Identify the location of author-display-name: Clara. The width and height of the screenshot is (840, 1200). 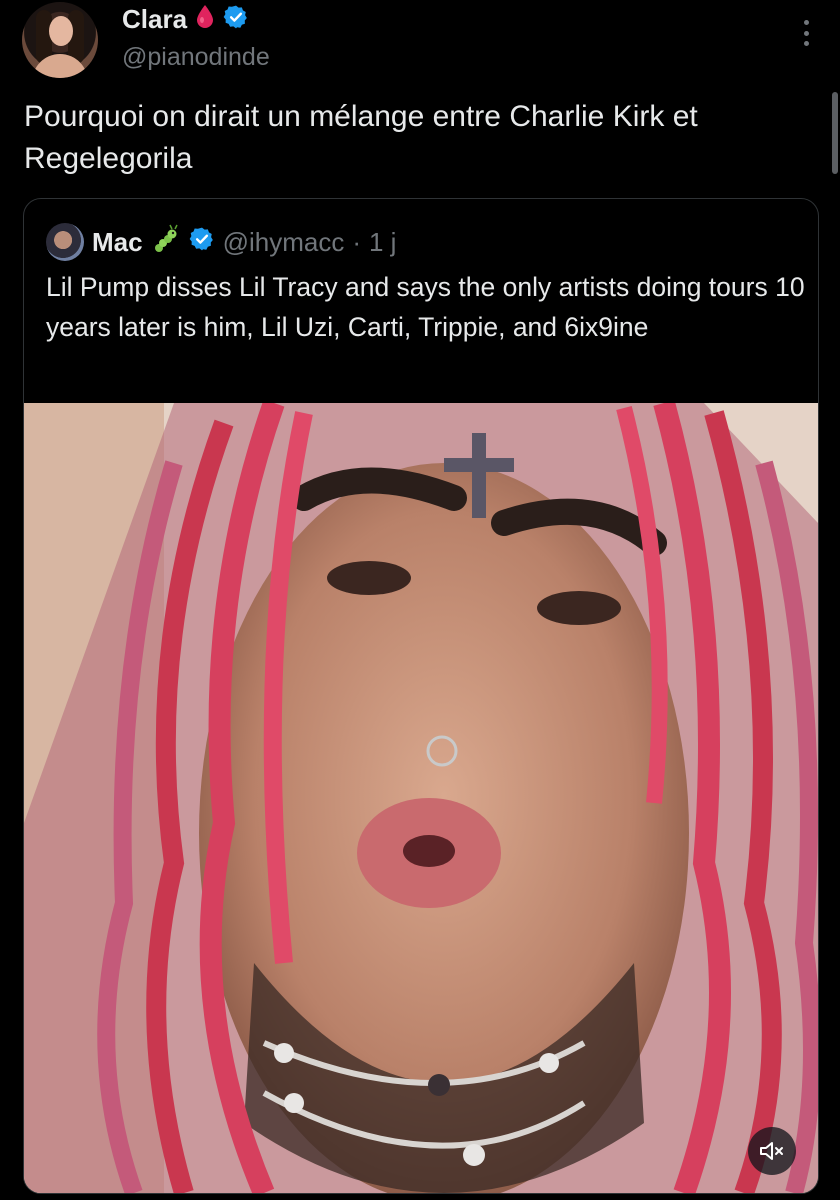
(154, 19).